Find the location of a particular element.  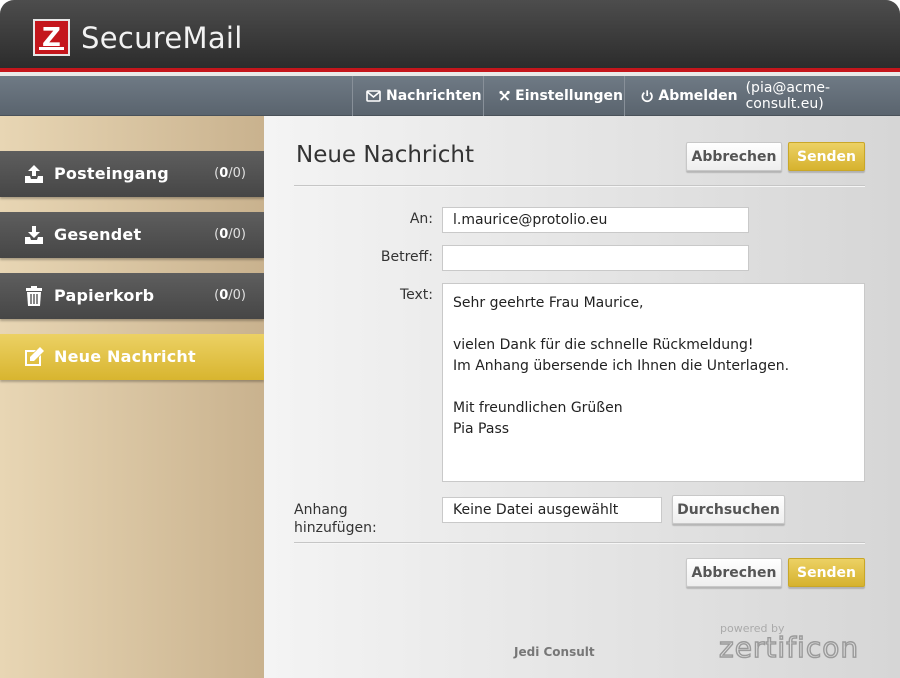

tools-icon is located at coordinates (504, 95).